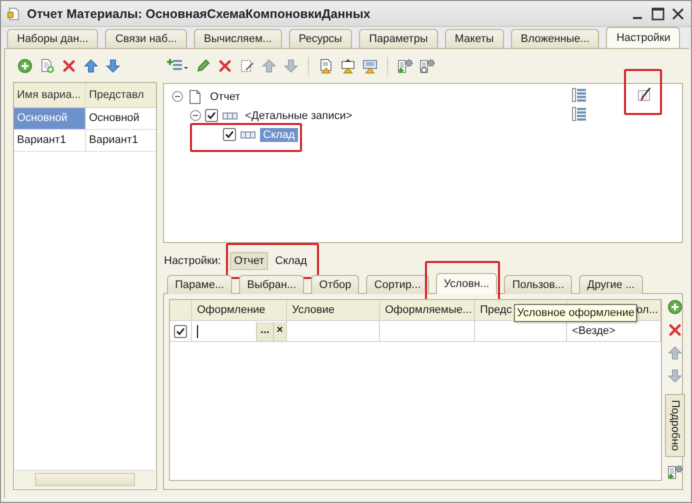 This screenshot has height=503, width=692. I want to click on tab: Настройки, so click(643, 37).